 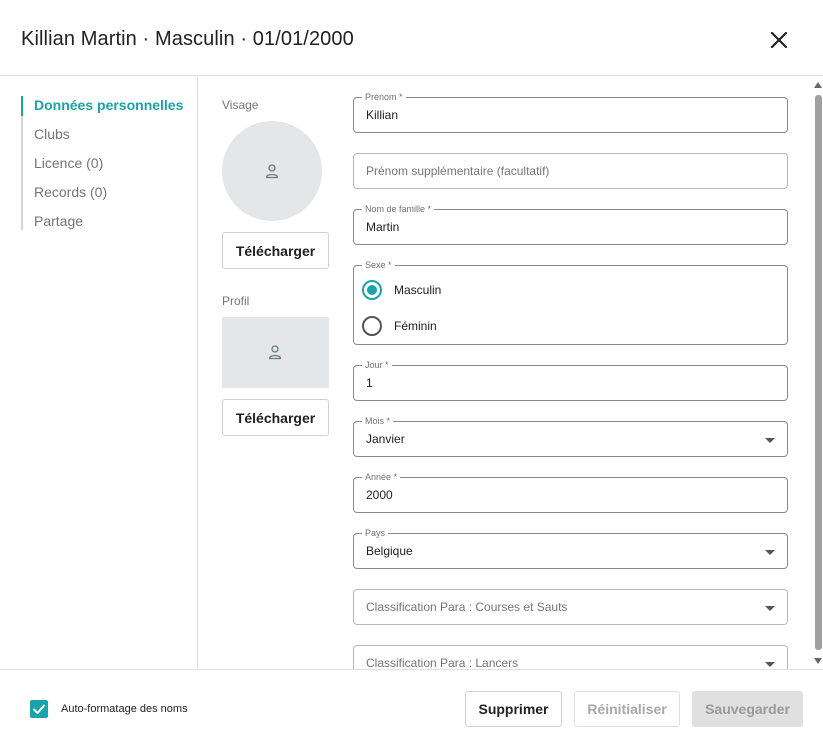 What do you see at coordinates (570, 380) in the screenshot?
I see `day-field: Jour * 1` at bounding box center [570, 380].